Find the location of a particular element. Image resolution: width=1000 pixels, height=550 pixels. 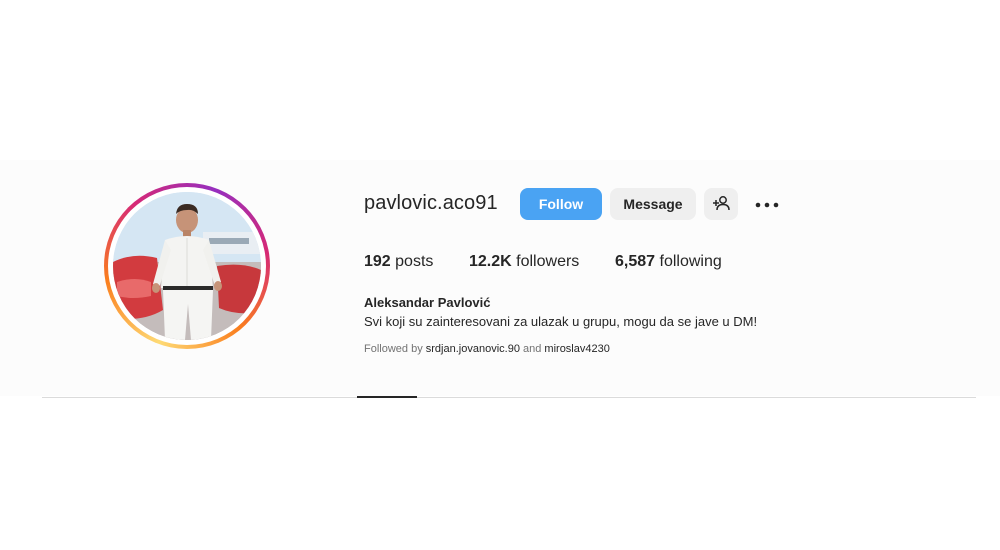

followed-by-conjunction: and is located at coordinates (532, 349).